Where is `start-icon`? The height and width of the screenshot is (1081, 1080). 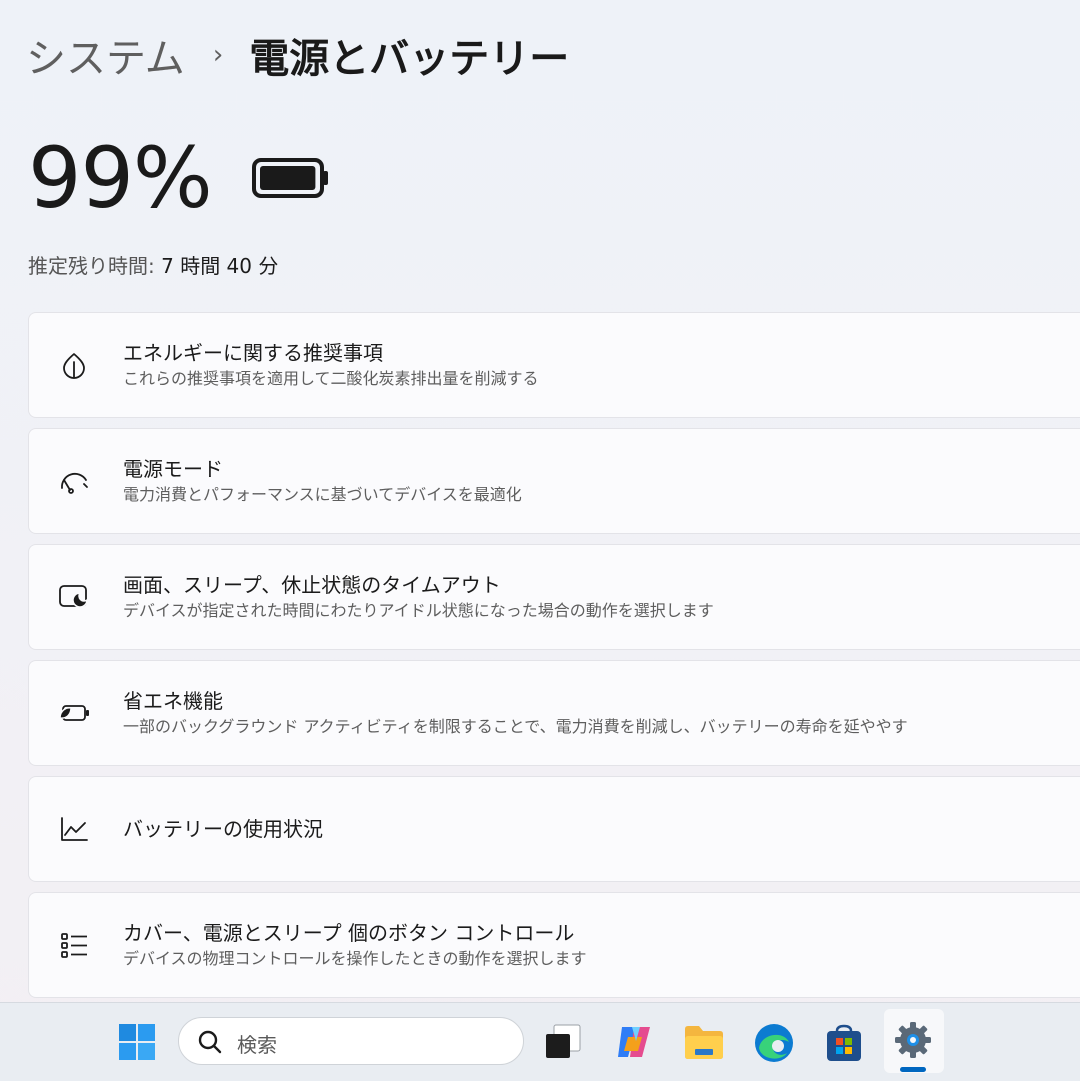 start-icon is located at coordinates (137, 1042).